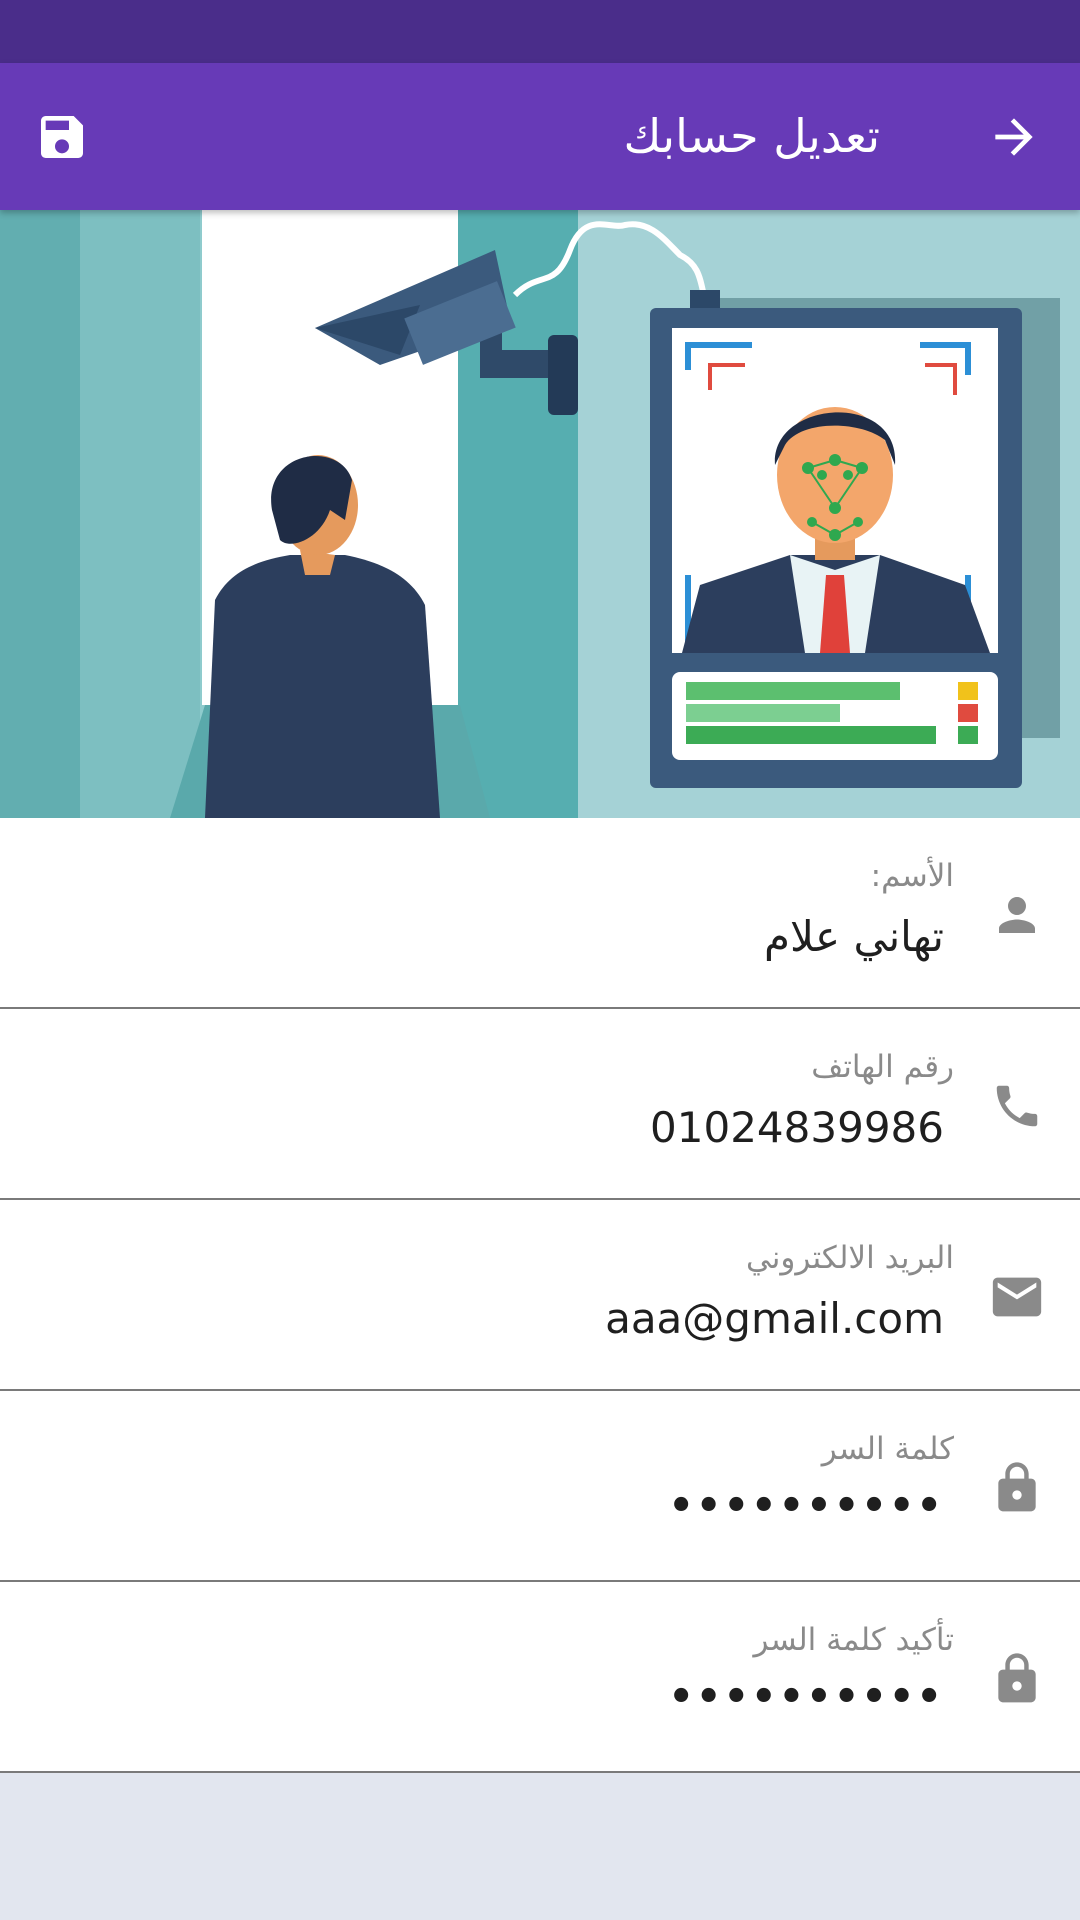 The image size is (1080, 1920). What do you see at coordinates (751, 136) in the screenshot?
I see `page-title: تعديل حسابك` at bounding box center [751, 136].